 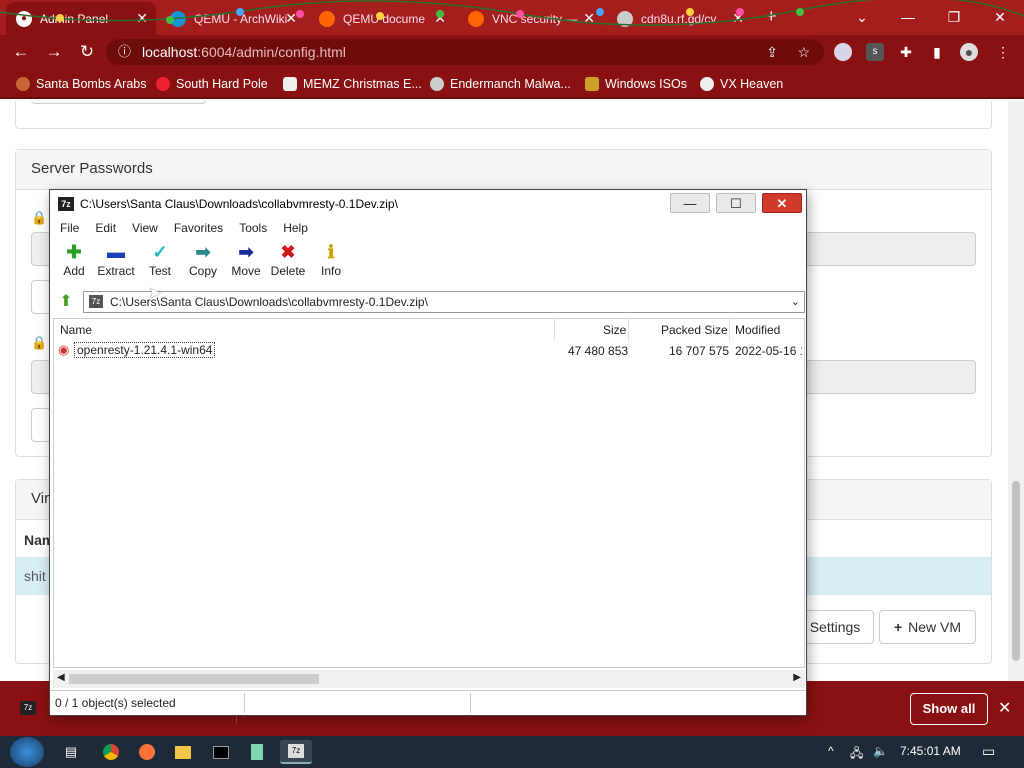 I want to click on forward-button: →, so click(x=54, y=52).